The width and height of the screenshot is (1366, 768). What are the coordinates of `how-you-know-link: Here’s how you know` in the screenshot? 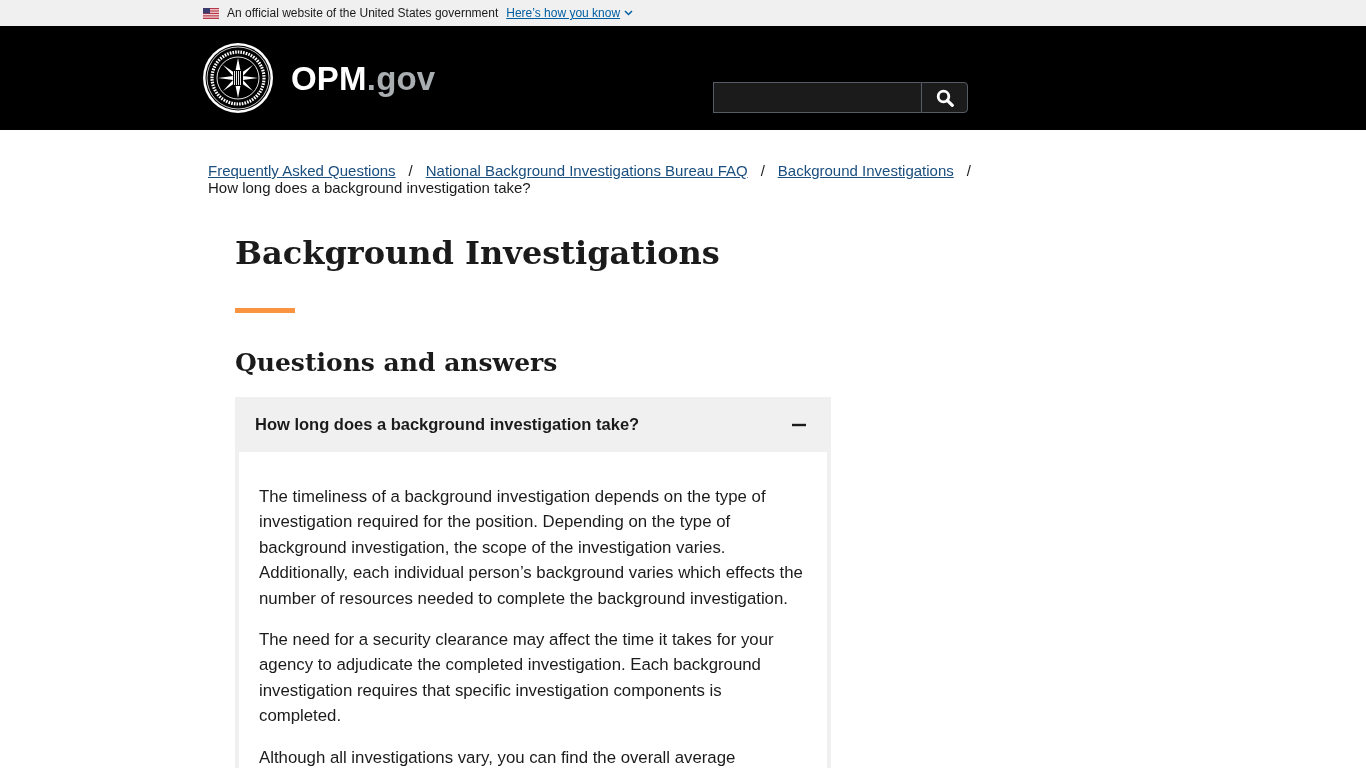 It's located at (563, 13).